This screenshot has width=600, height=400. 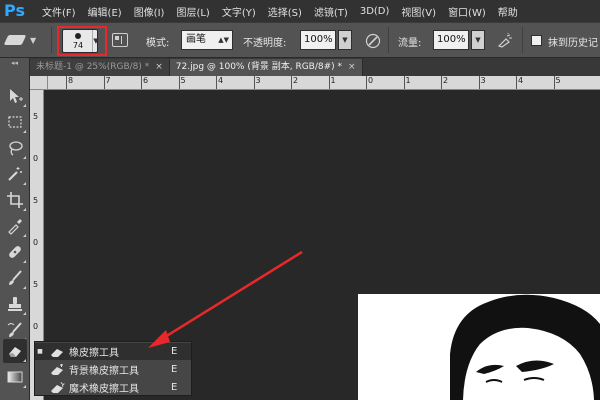 What do you see at coordinates (239, 11) in the screenshot?
I see `menu-type: 文字(Y)` at bounding box center [239, 11].